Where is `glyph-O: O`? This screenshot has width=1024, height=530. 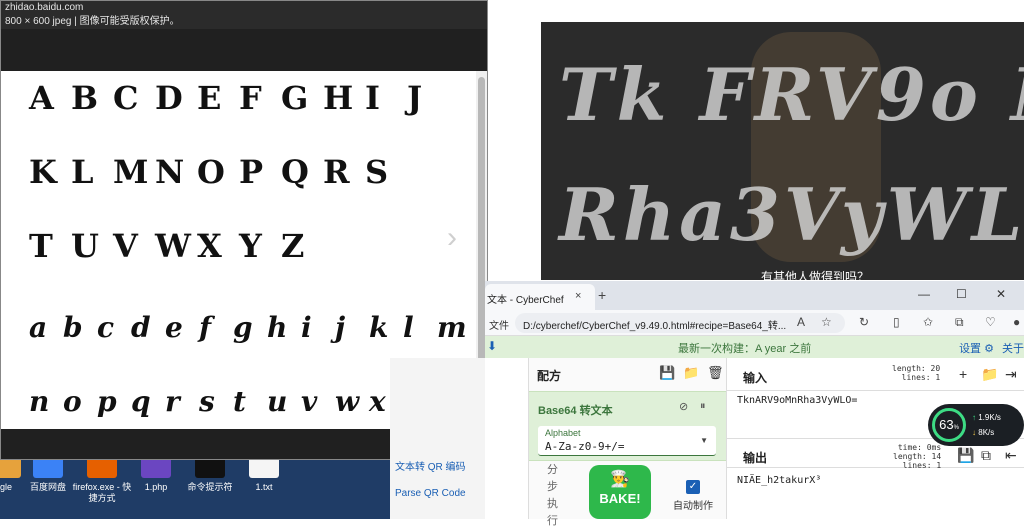 glyph-O: O is located at coordinates (211, 172).